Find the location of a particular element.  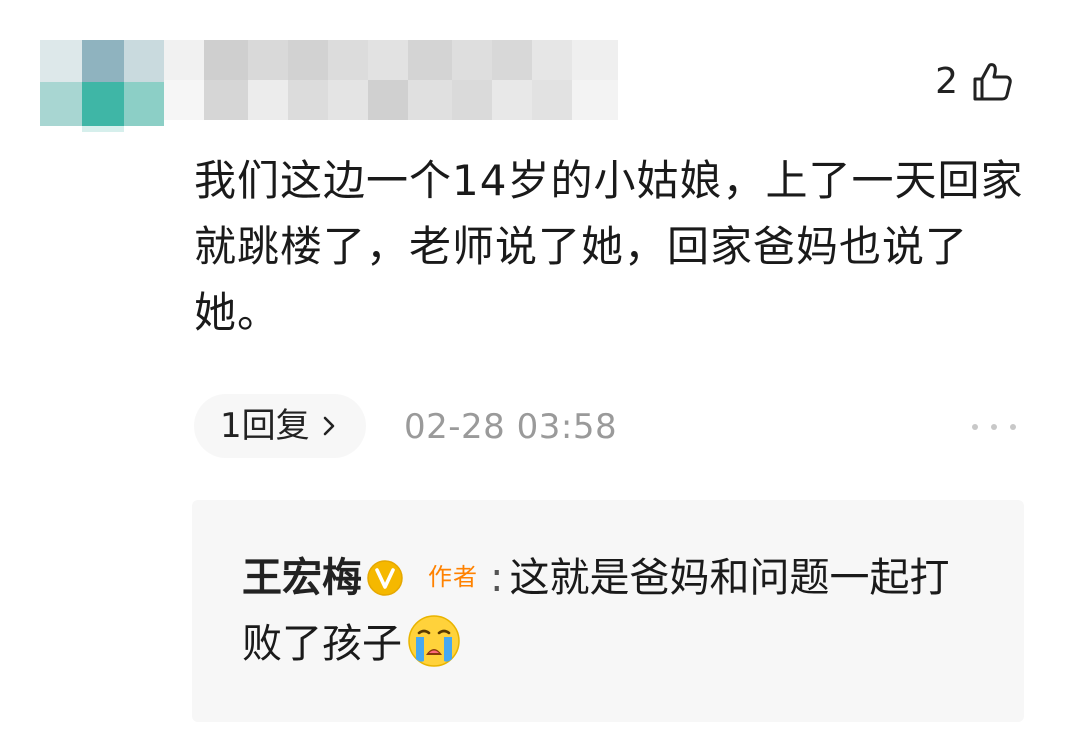

like-count: 2 is located at coordinates (946, 81).